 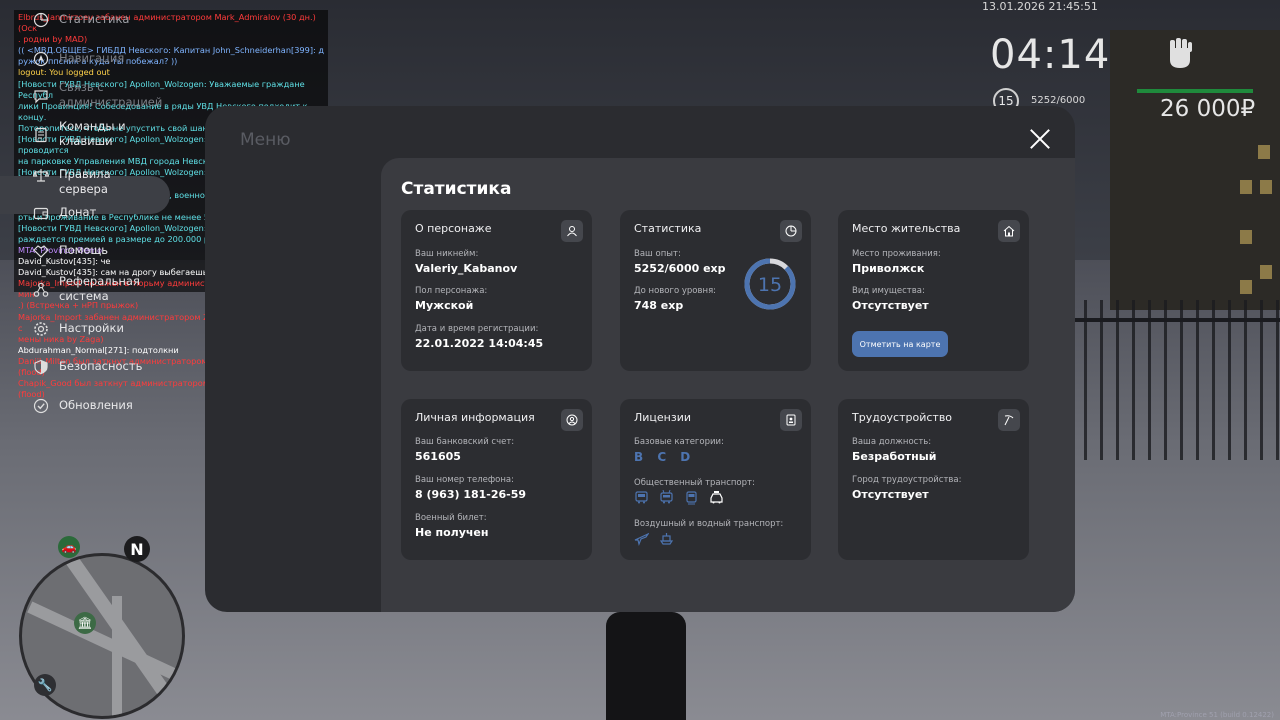 What do you see at coordinates (1217, 715) in the screenshot?
I see `version-label: MTA:Province 51 (build 0.12422)` at bounding box center [1217, 715].